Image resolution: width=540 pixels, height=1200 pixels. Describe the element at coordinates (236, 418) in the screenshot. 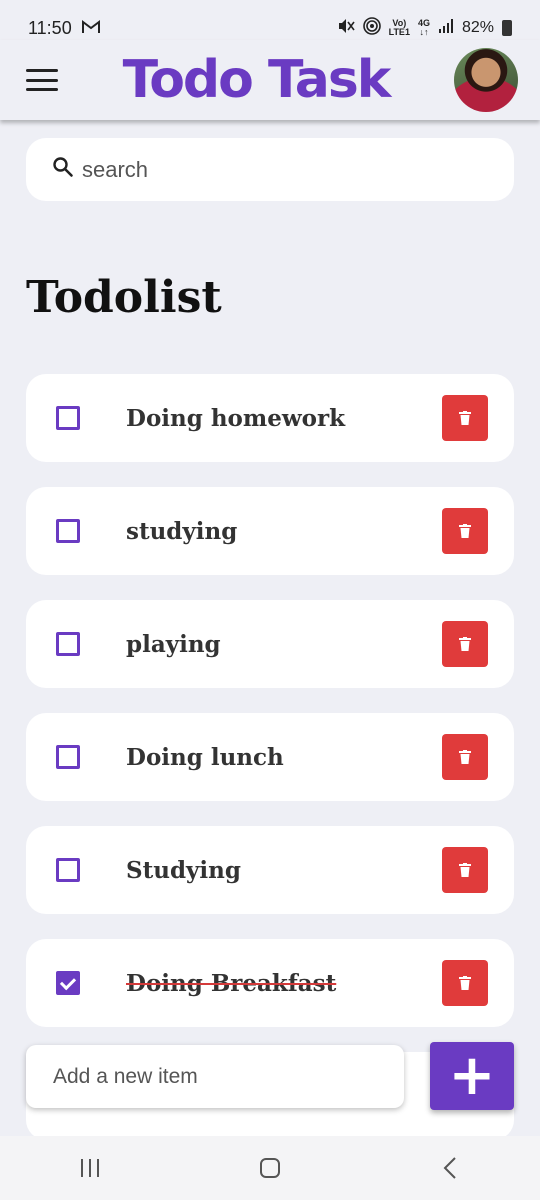

I see `todo-text: Doing homework` at that location.